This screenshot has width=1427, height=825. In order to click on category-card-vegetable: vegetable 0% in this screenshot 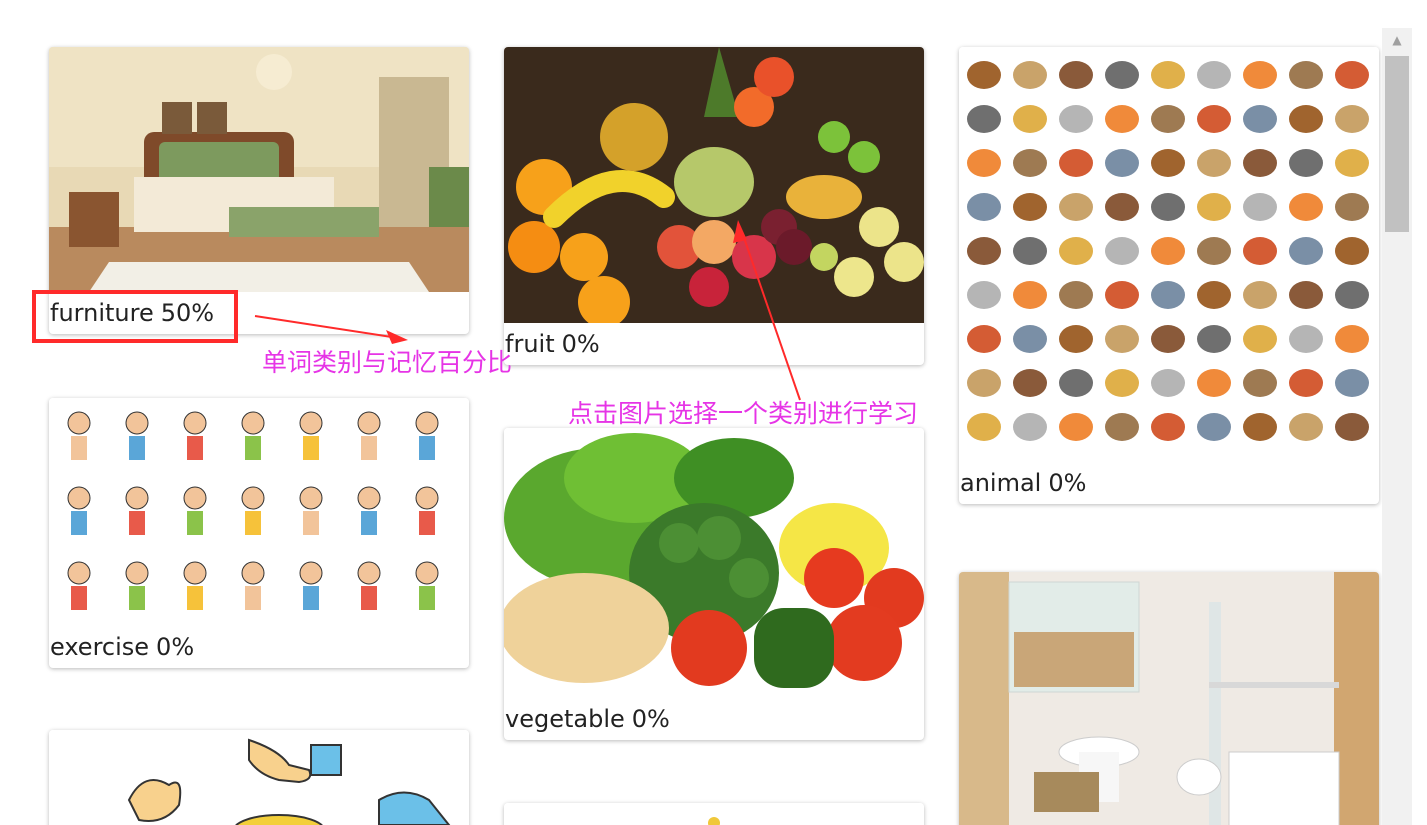, I will do `click(714, 584)`.